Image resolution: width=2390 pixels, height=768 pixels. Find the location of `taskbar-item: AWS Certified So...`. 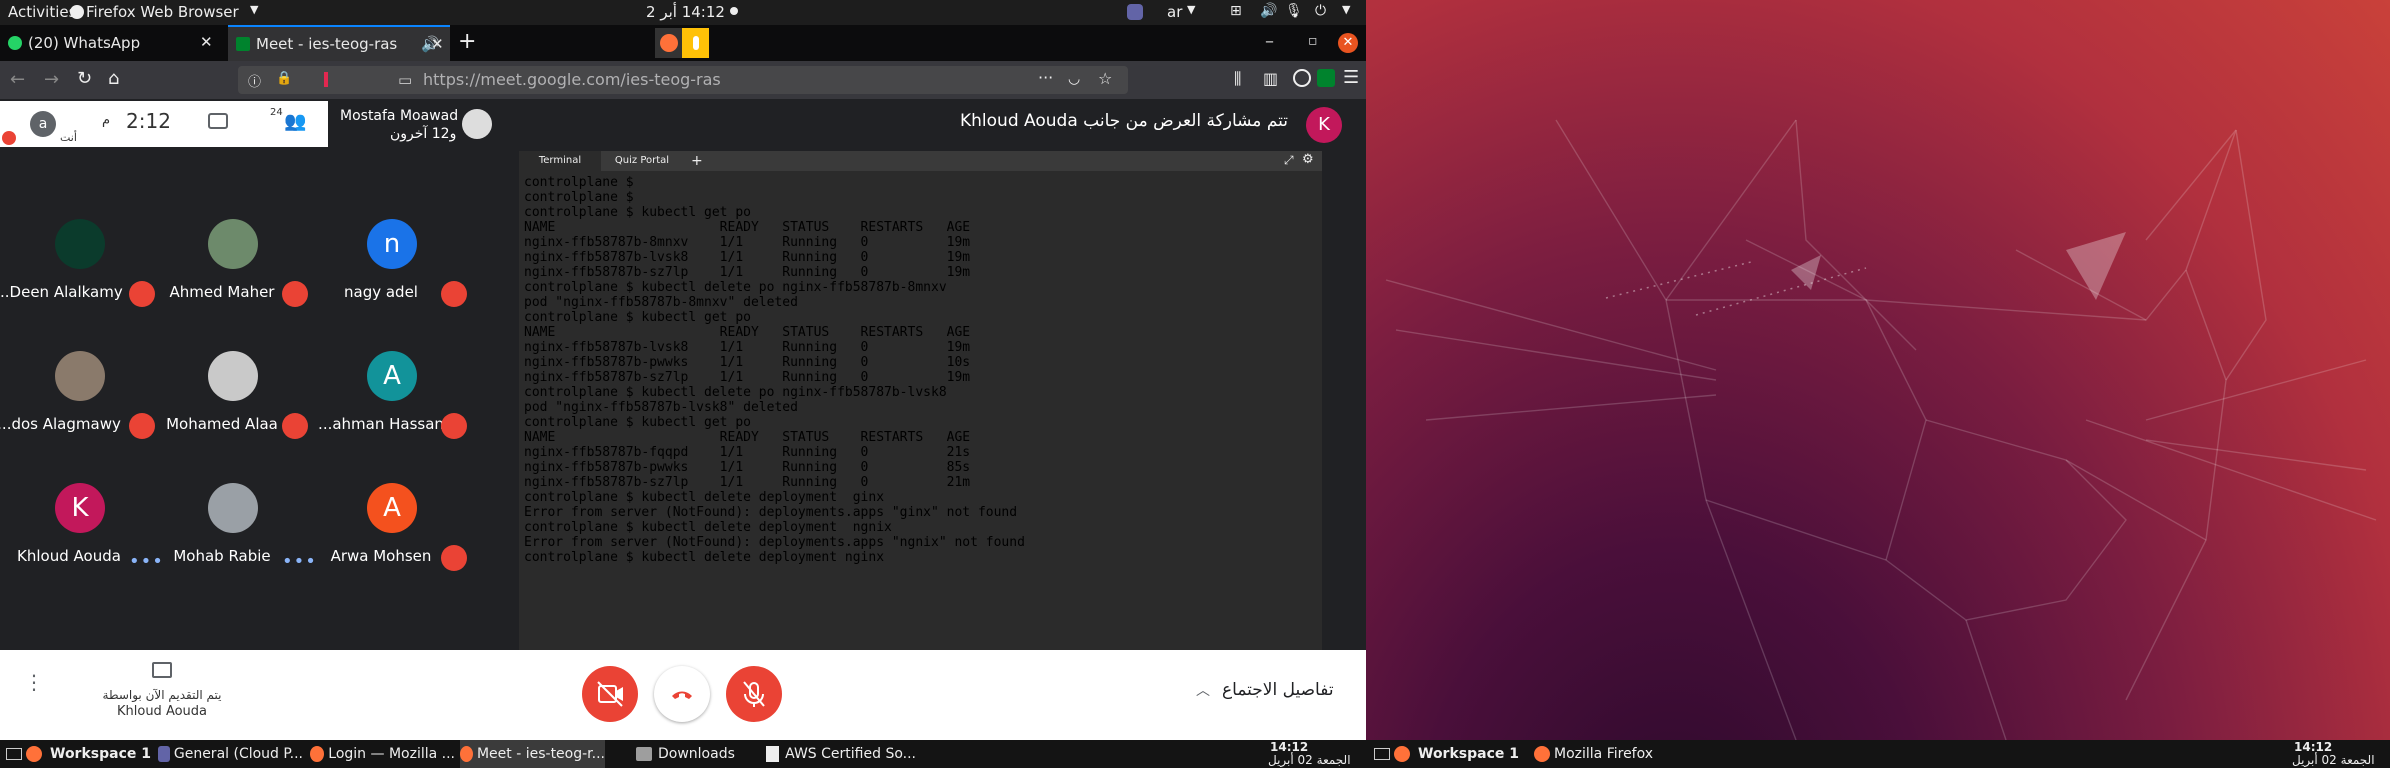

taskbar-item: AWS Certified So... is located at coordinates (841, 754).